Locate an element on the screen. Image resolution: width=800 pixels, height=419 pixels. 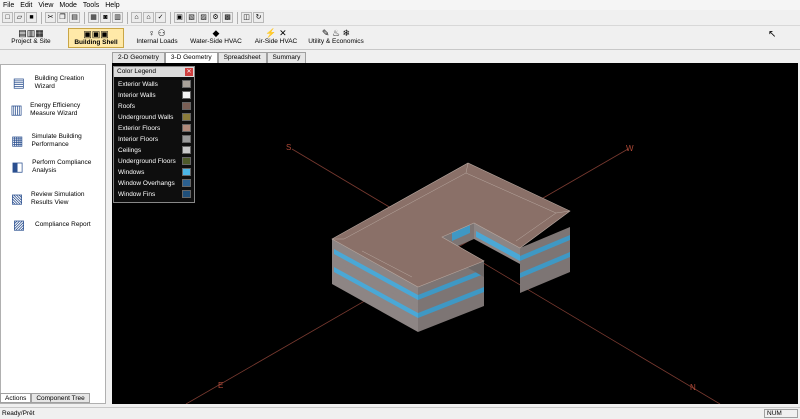
legend-item: Interior Walls is located at coordinates (154, 95).